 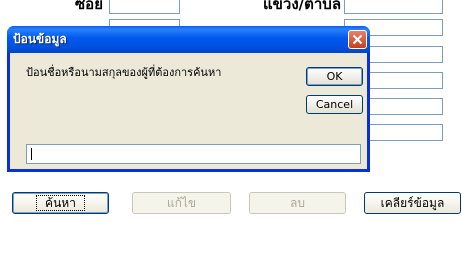 I want to click on ok-button: OK, so click(x=334, y=76).